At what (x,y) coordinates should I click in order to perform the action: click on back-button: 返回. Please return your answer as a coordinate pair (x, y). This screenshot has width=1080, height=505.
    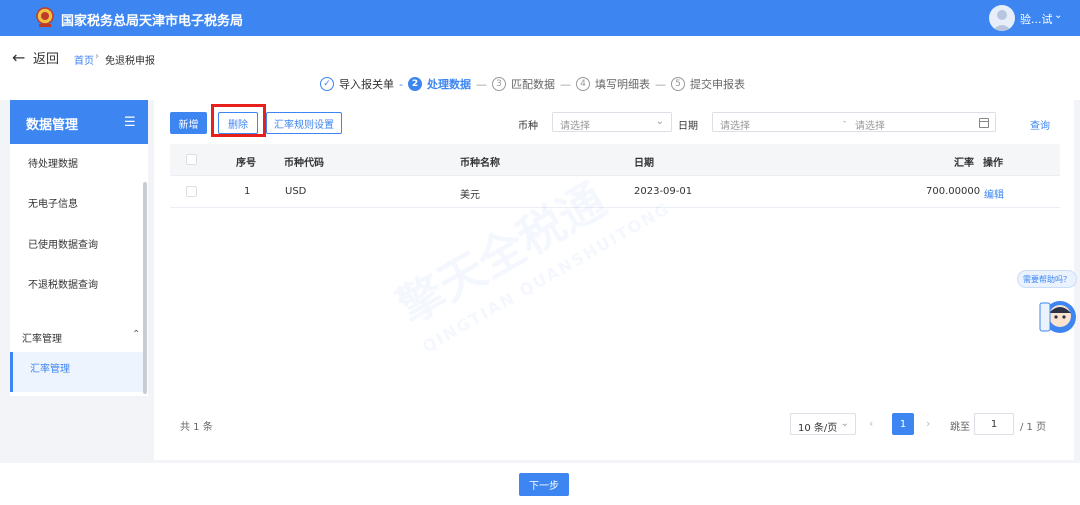
    Looking at the image, I should click on (46, 57).